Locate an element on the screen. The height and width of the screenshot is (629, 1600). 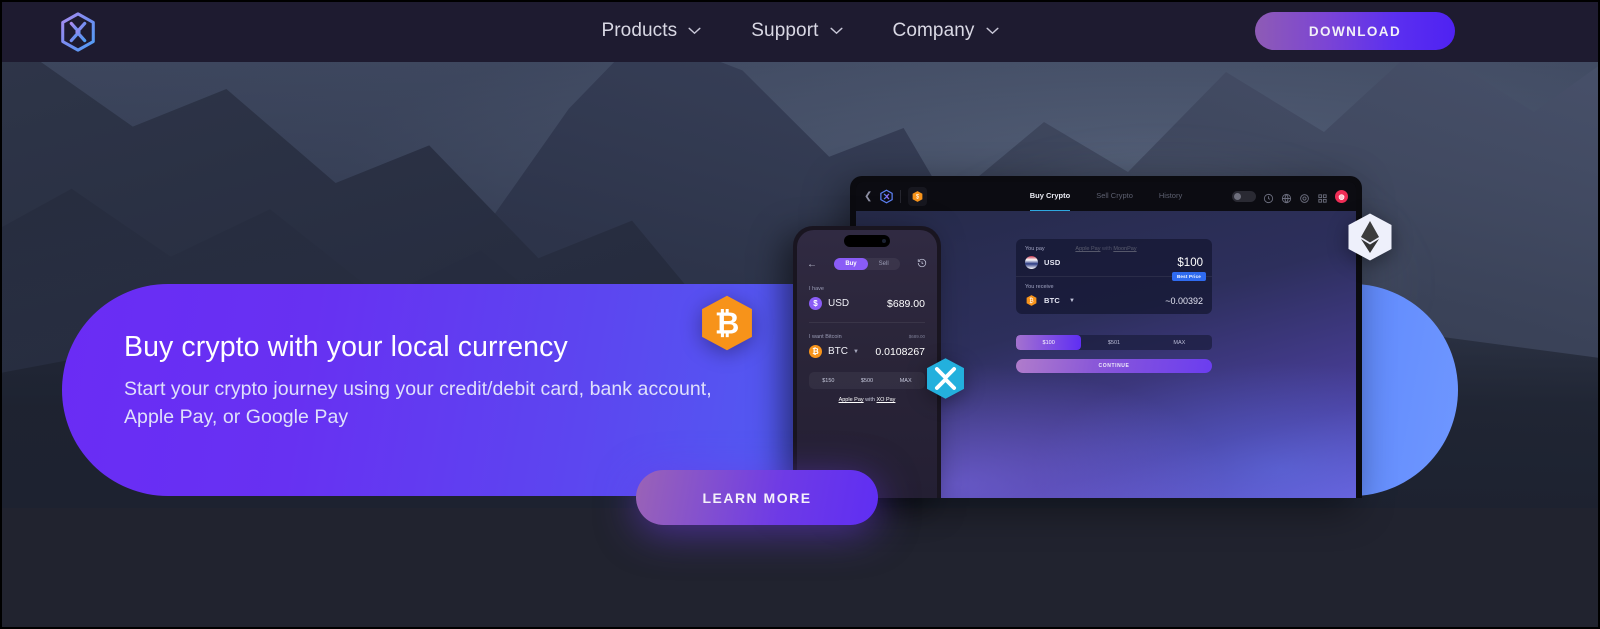
xo-pay-label: XO Pay is located at coordinates (886, 400).